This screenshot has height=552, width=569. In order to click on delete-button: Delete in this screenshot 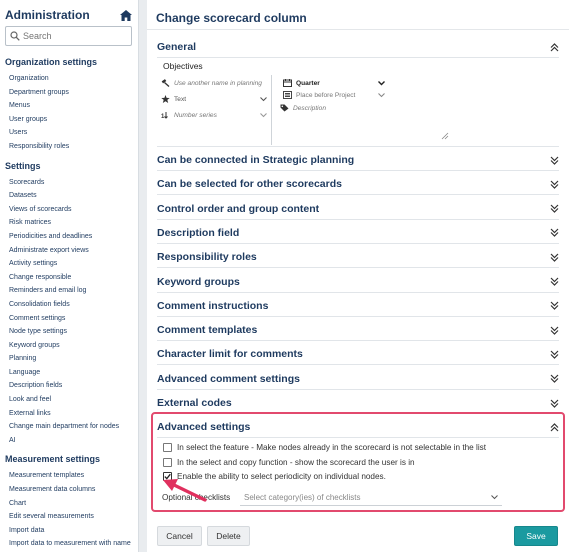, I will do `click(228, 536)`.